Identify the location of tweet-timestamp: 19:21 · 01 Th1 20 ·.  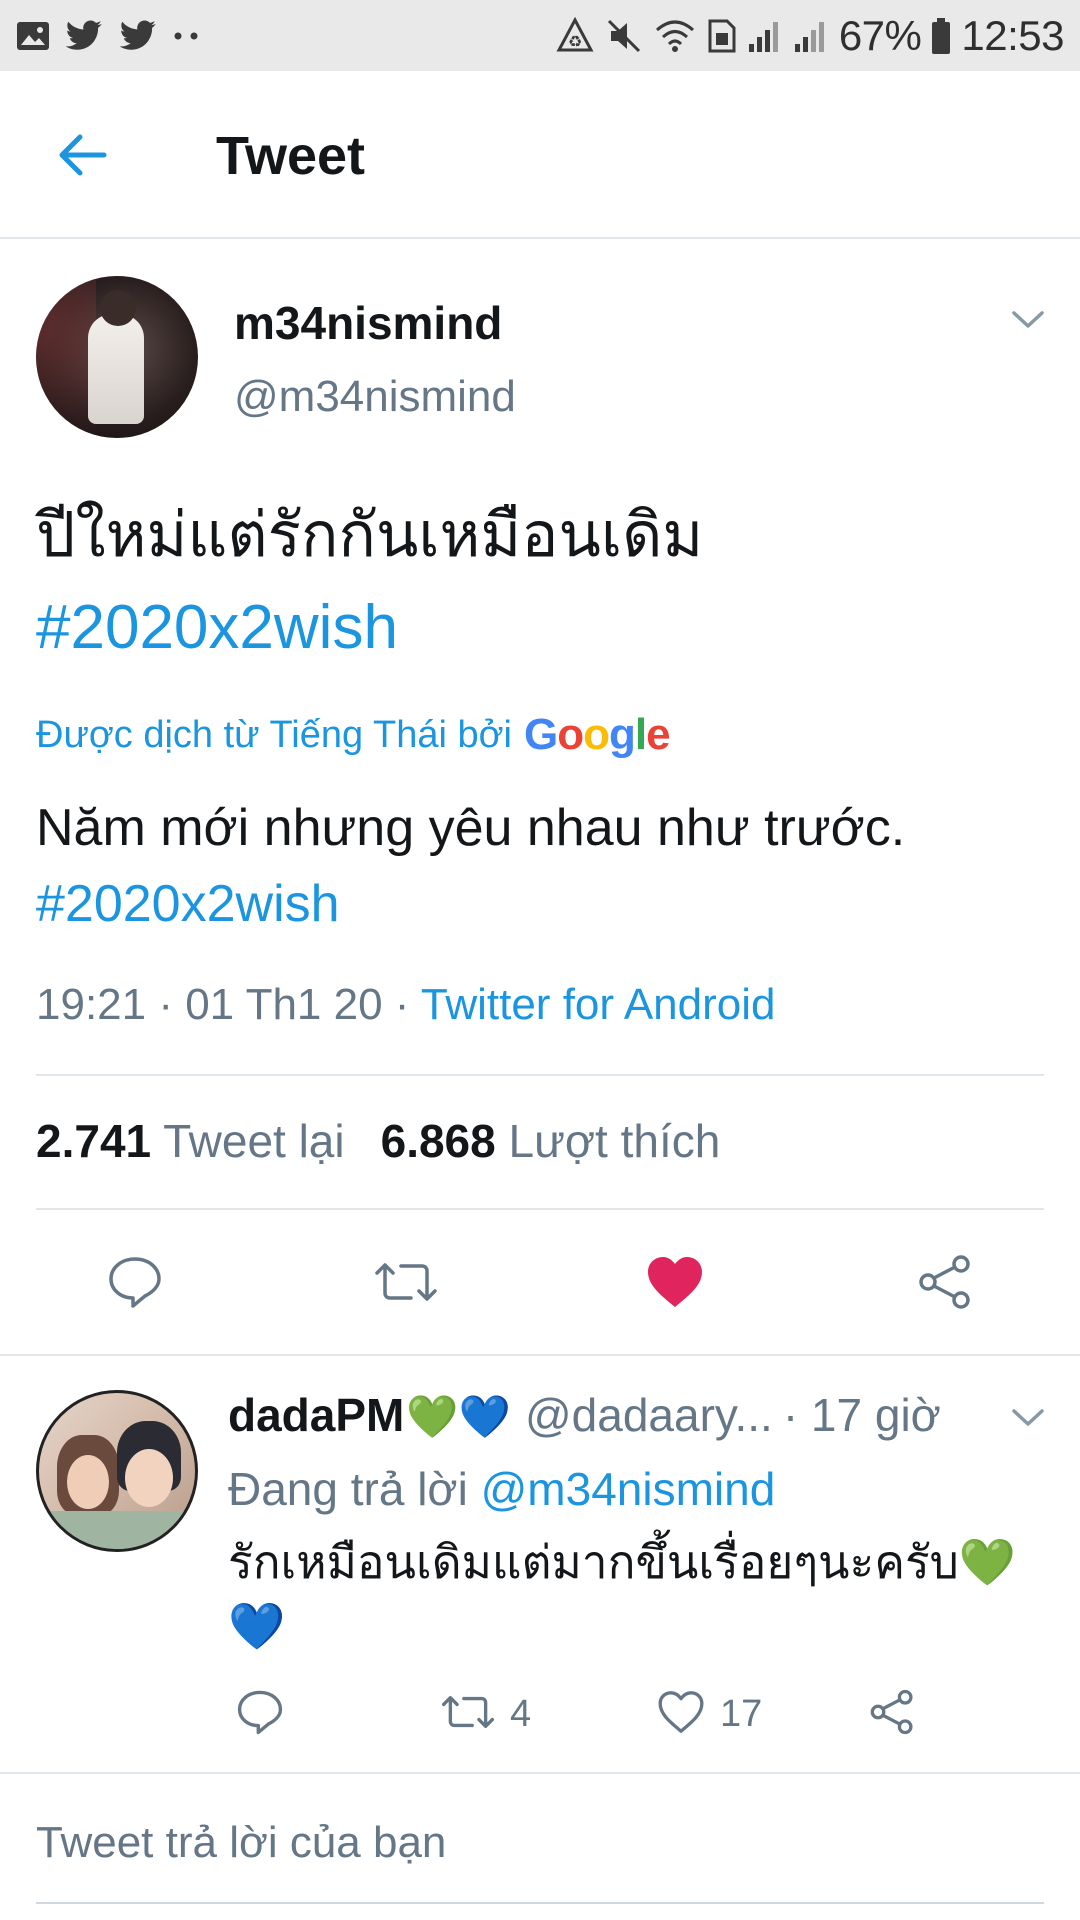
(223, 1004).